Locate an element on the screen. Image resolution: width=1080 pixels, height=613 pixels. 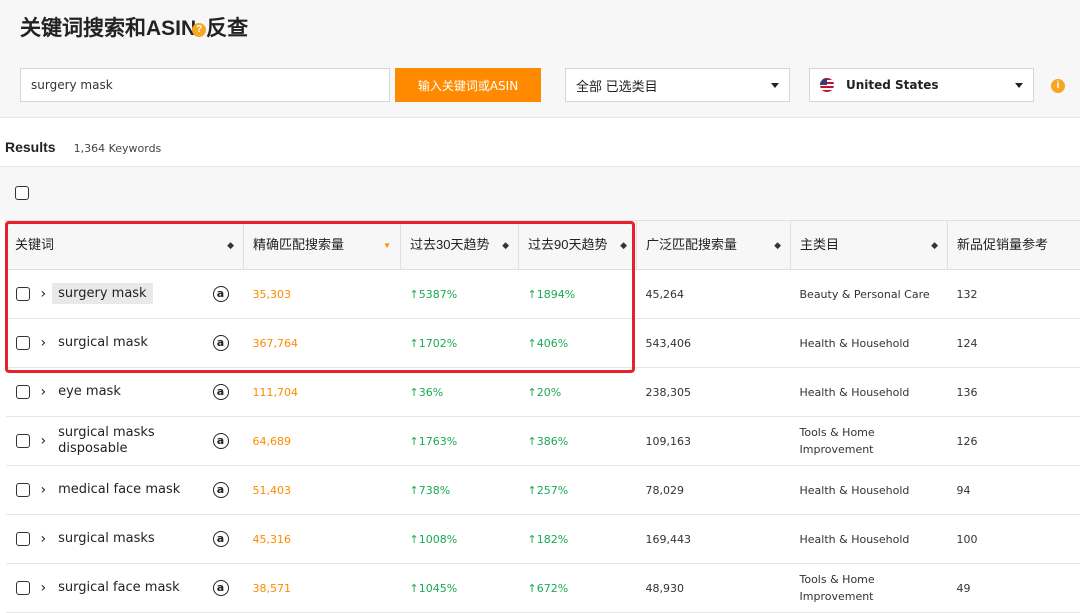
sort-desc-icon: ▼ is located at coordinates (387, 245).